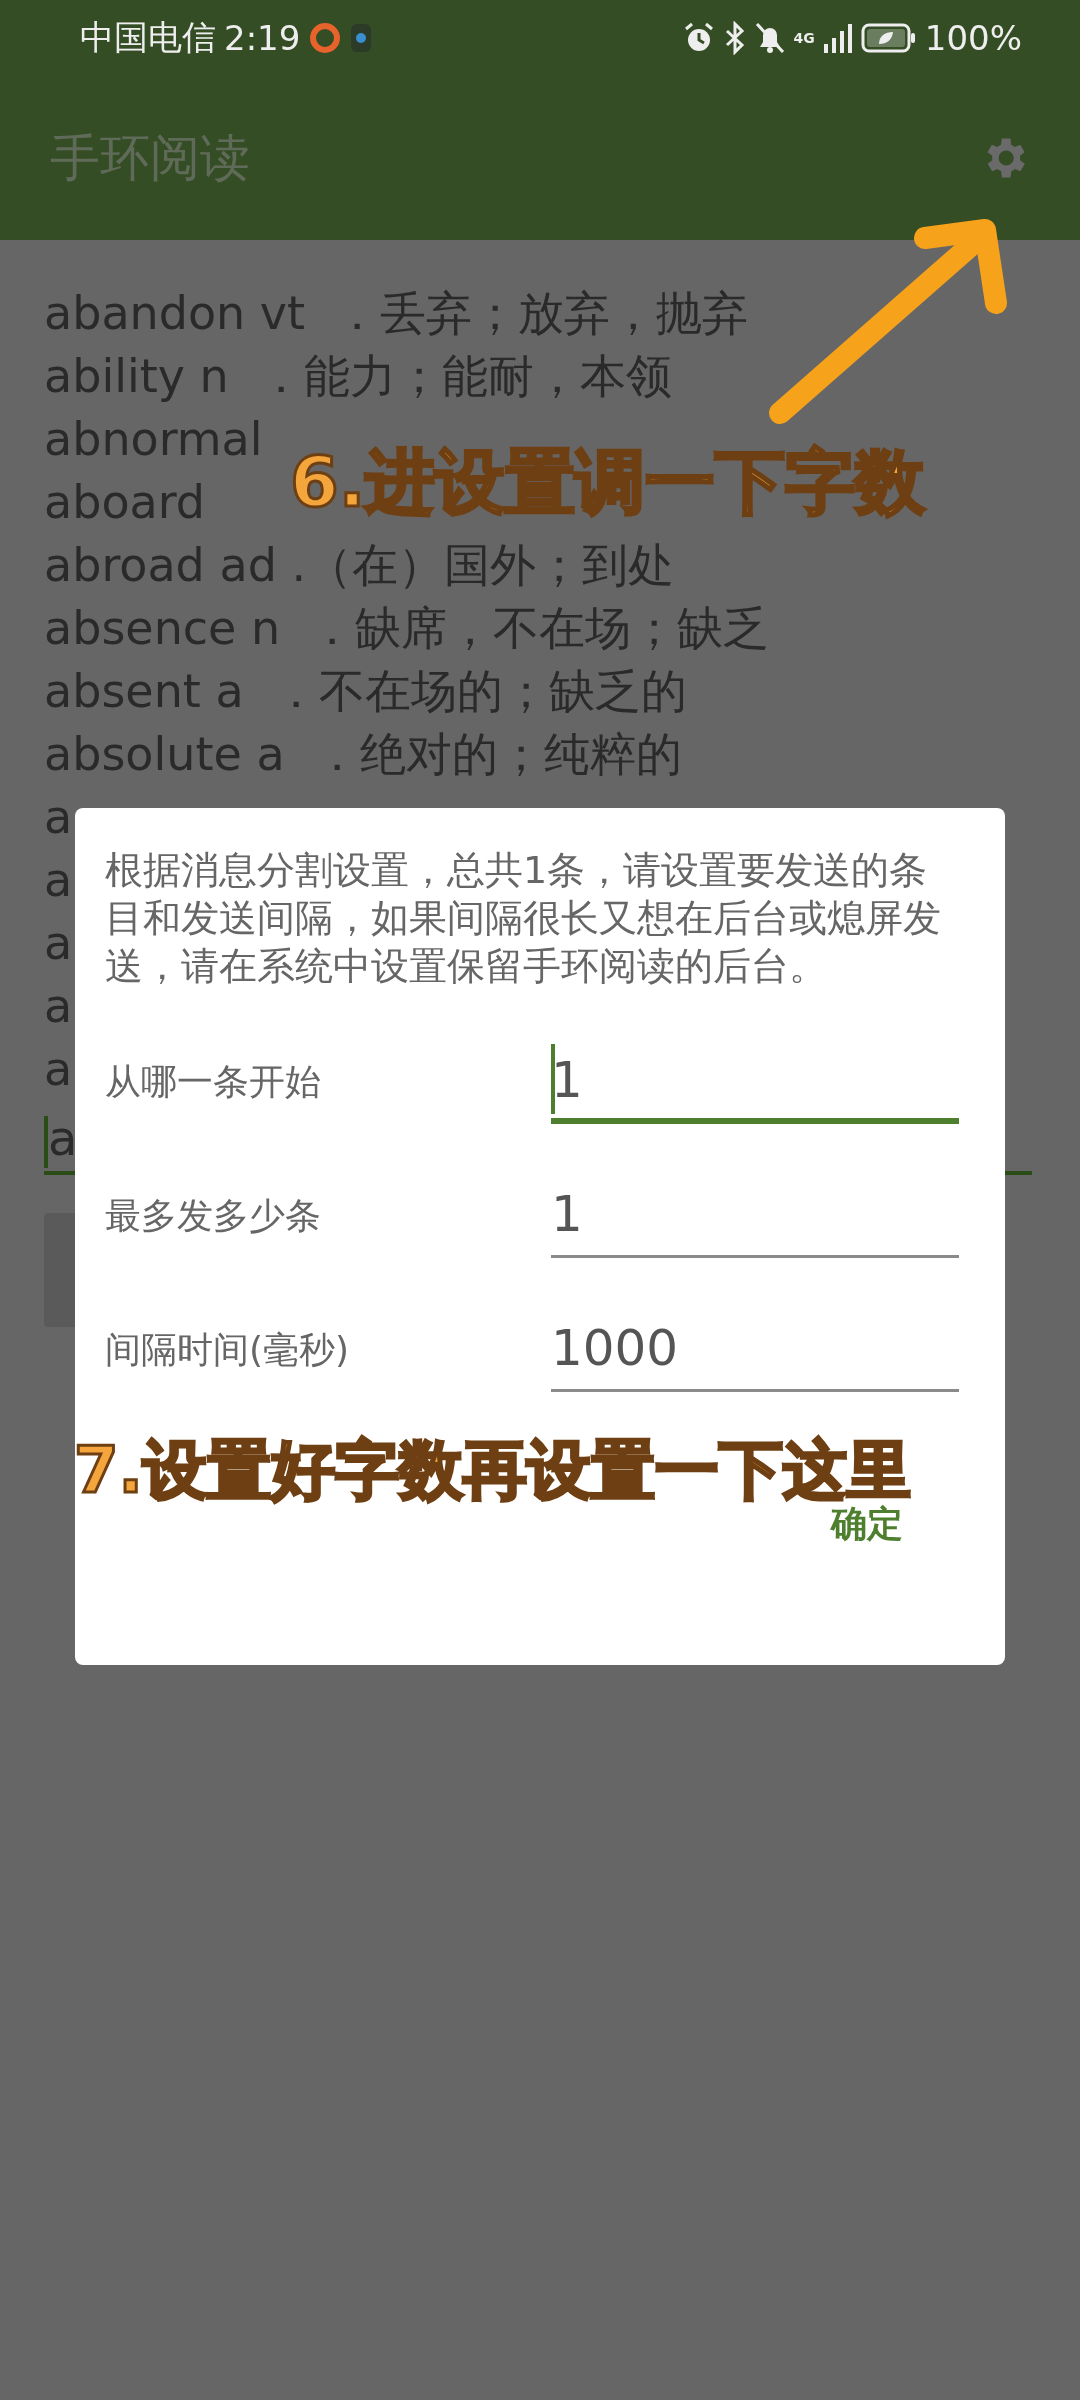 The height and width of the screenshot is (2400, 1080). Describe the element at coordinates (754, 1350) in the screenshot. I see `input-field: 1000` at that location.